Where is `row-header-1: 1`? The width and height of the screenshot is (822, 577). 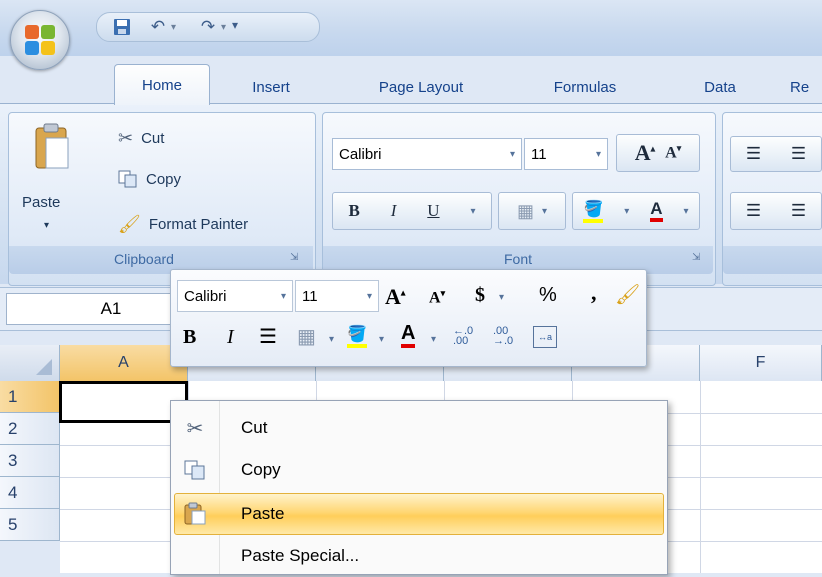
row-header-1: 1 is located at coordinates (30, 397).